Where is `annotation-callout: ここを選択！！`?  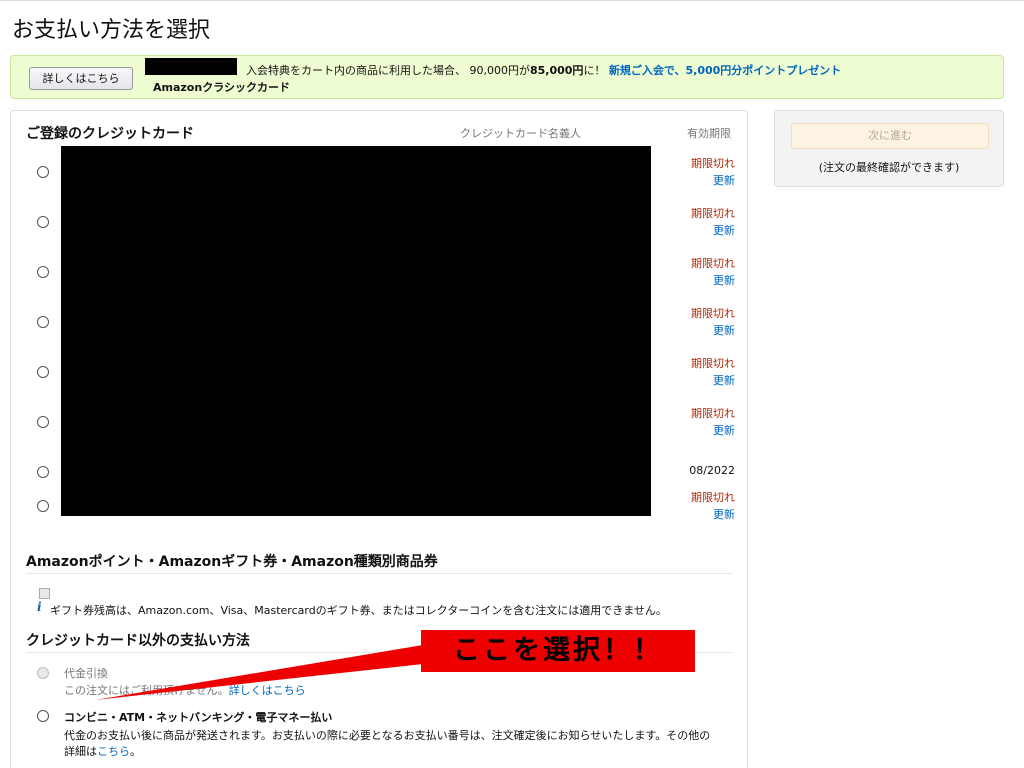 annotation-callout: ここを選択！！ is located at coordinates (558, 651).